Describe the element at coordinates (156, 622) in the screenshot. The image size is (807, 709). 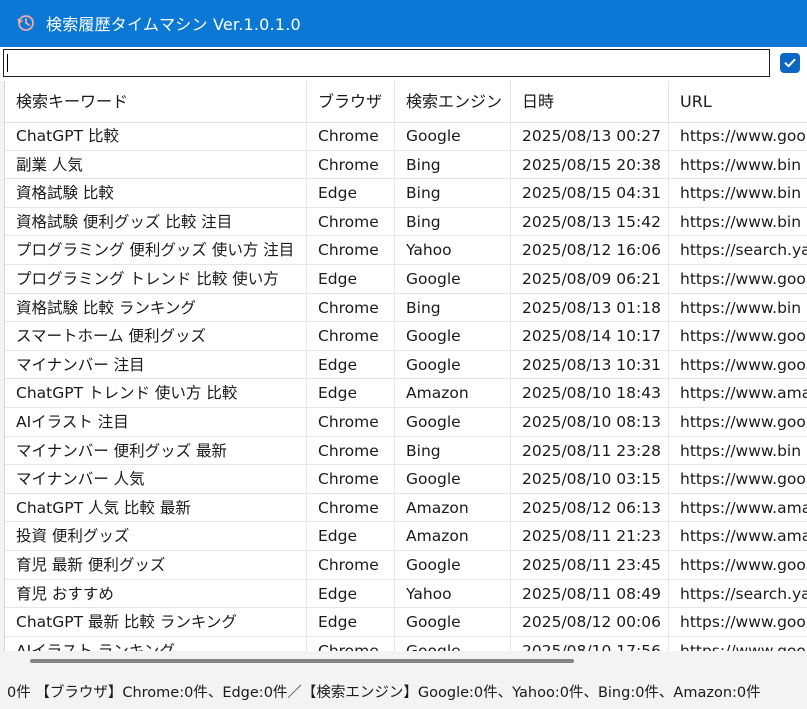
I see `cell-keyword: ChatGPT 最新 比較 ランキング` at that location.